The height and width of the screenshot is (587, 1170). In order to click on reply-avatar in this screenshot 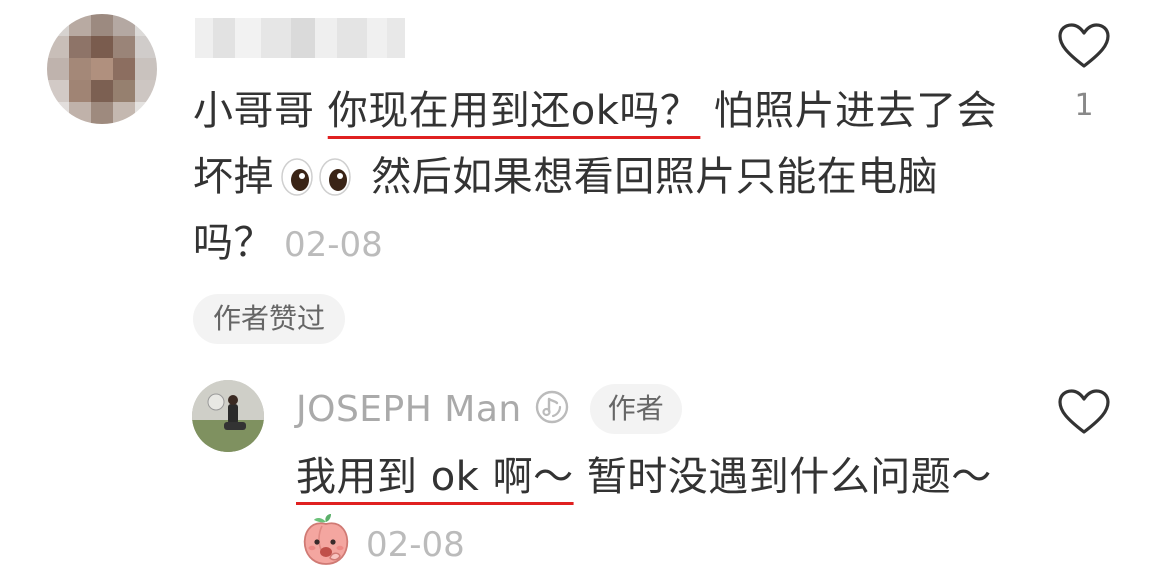, I will do `click(228, 416)`.